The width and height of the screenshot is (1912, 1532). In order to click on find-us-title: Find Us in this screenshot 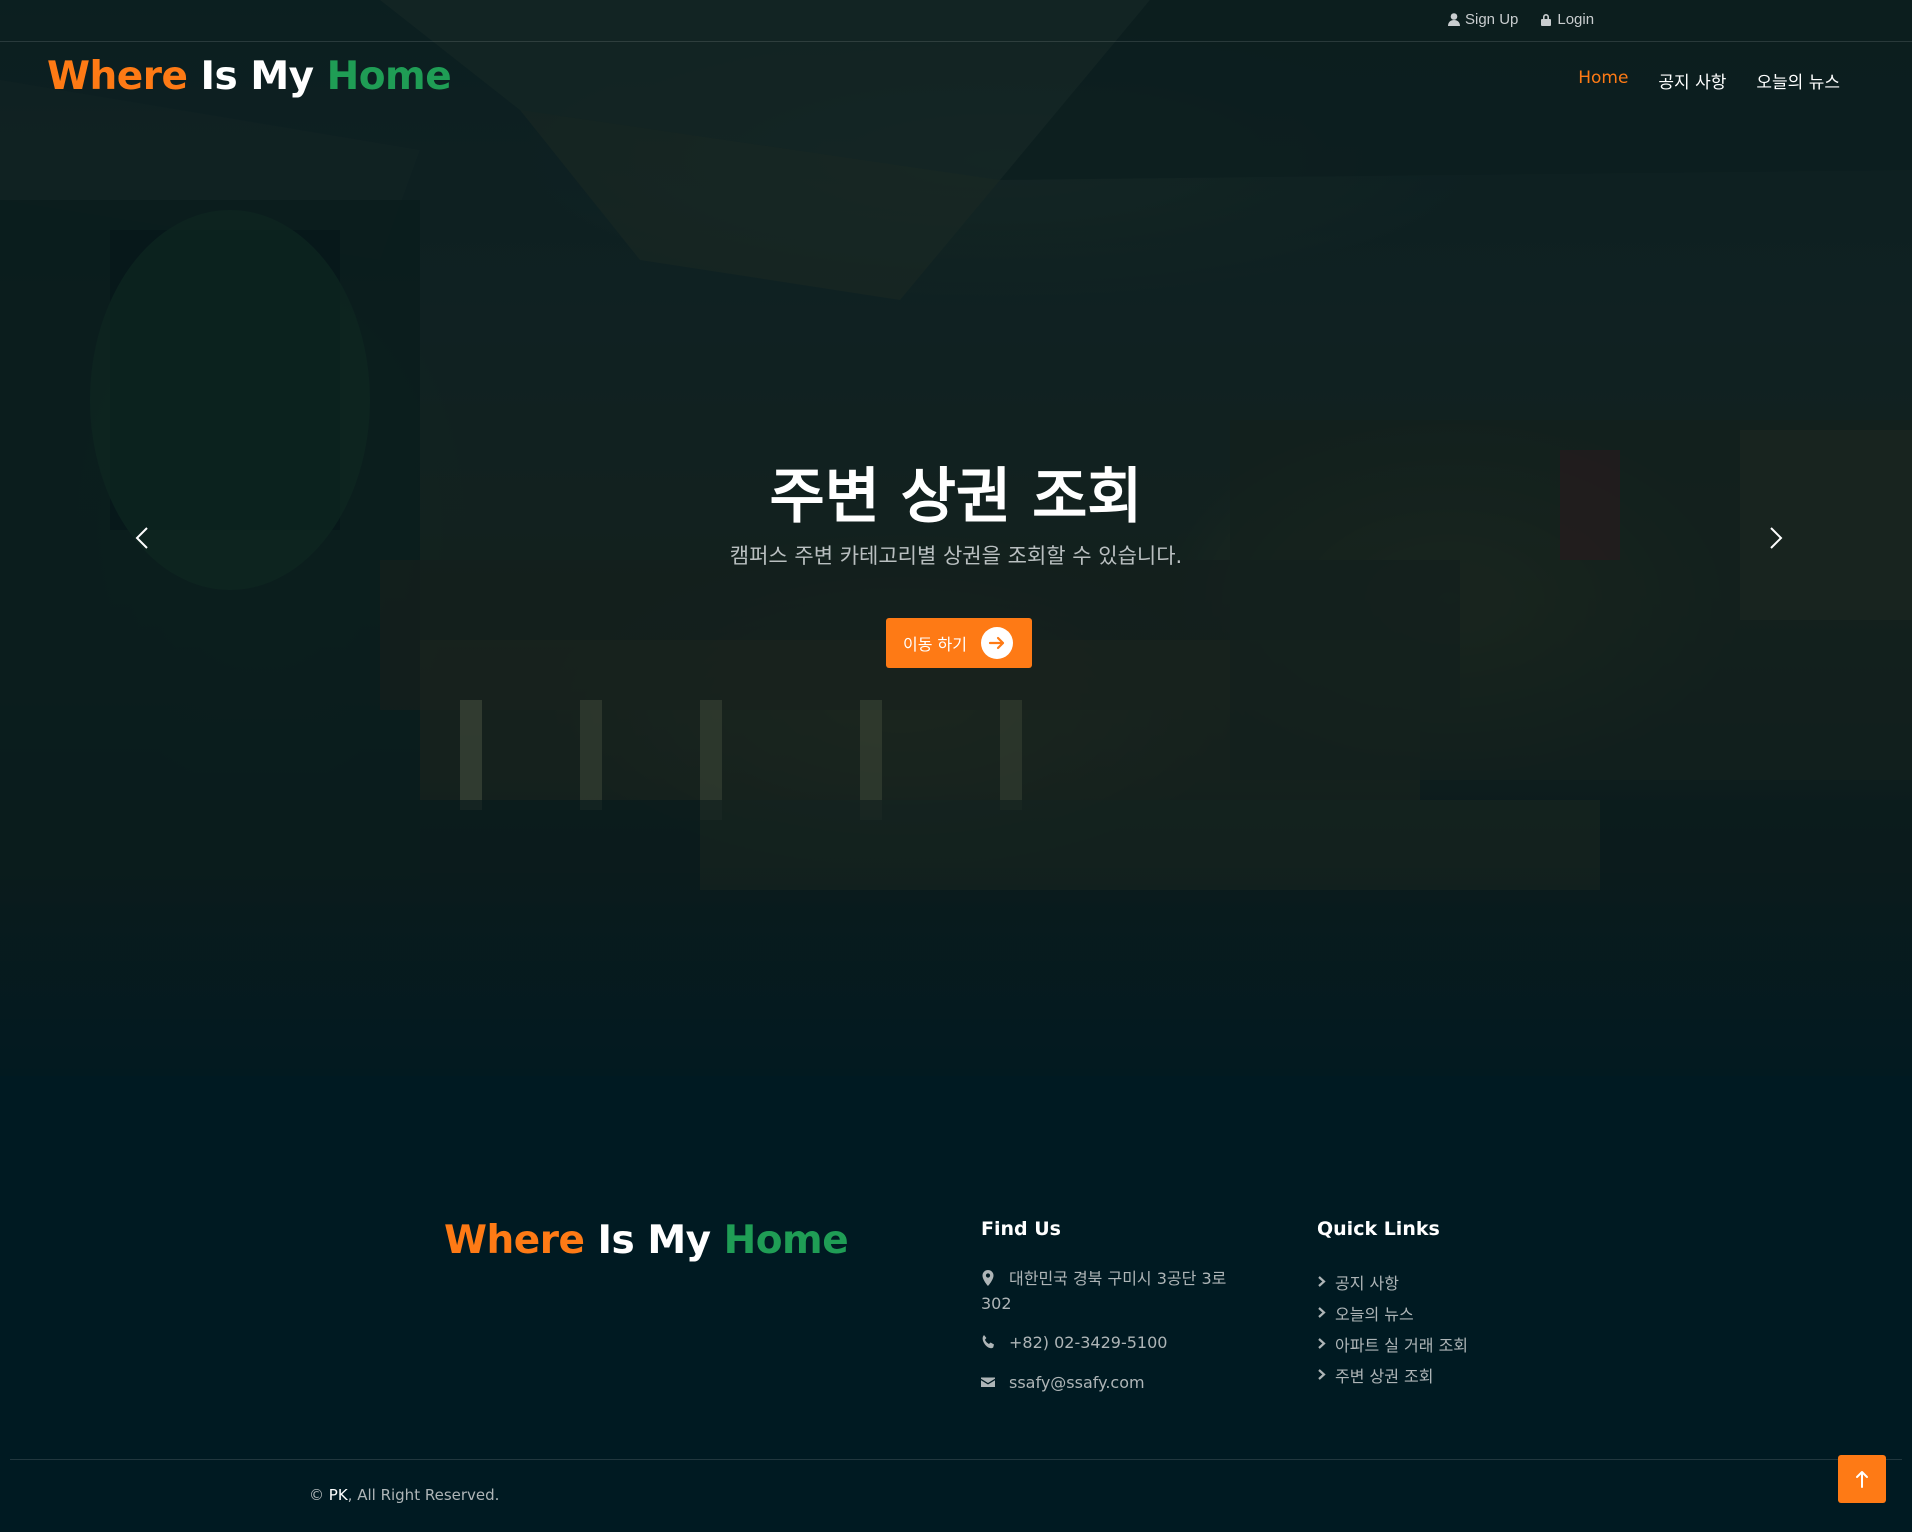, I will do `click(1021, 1229)`.